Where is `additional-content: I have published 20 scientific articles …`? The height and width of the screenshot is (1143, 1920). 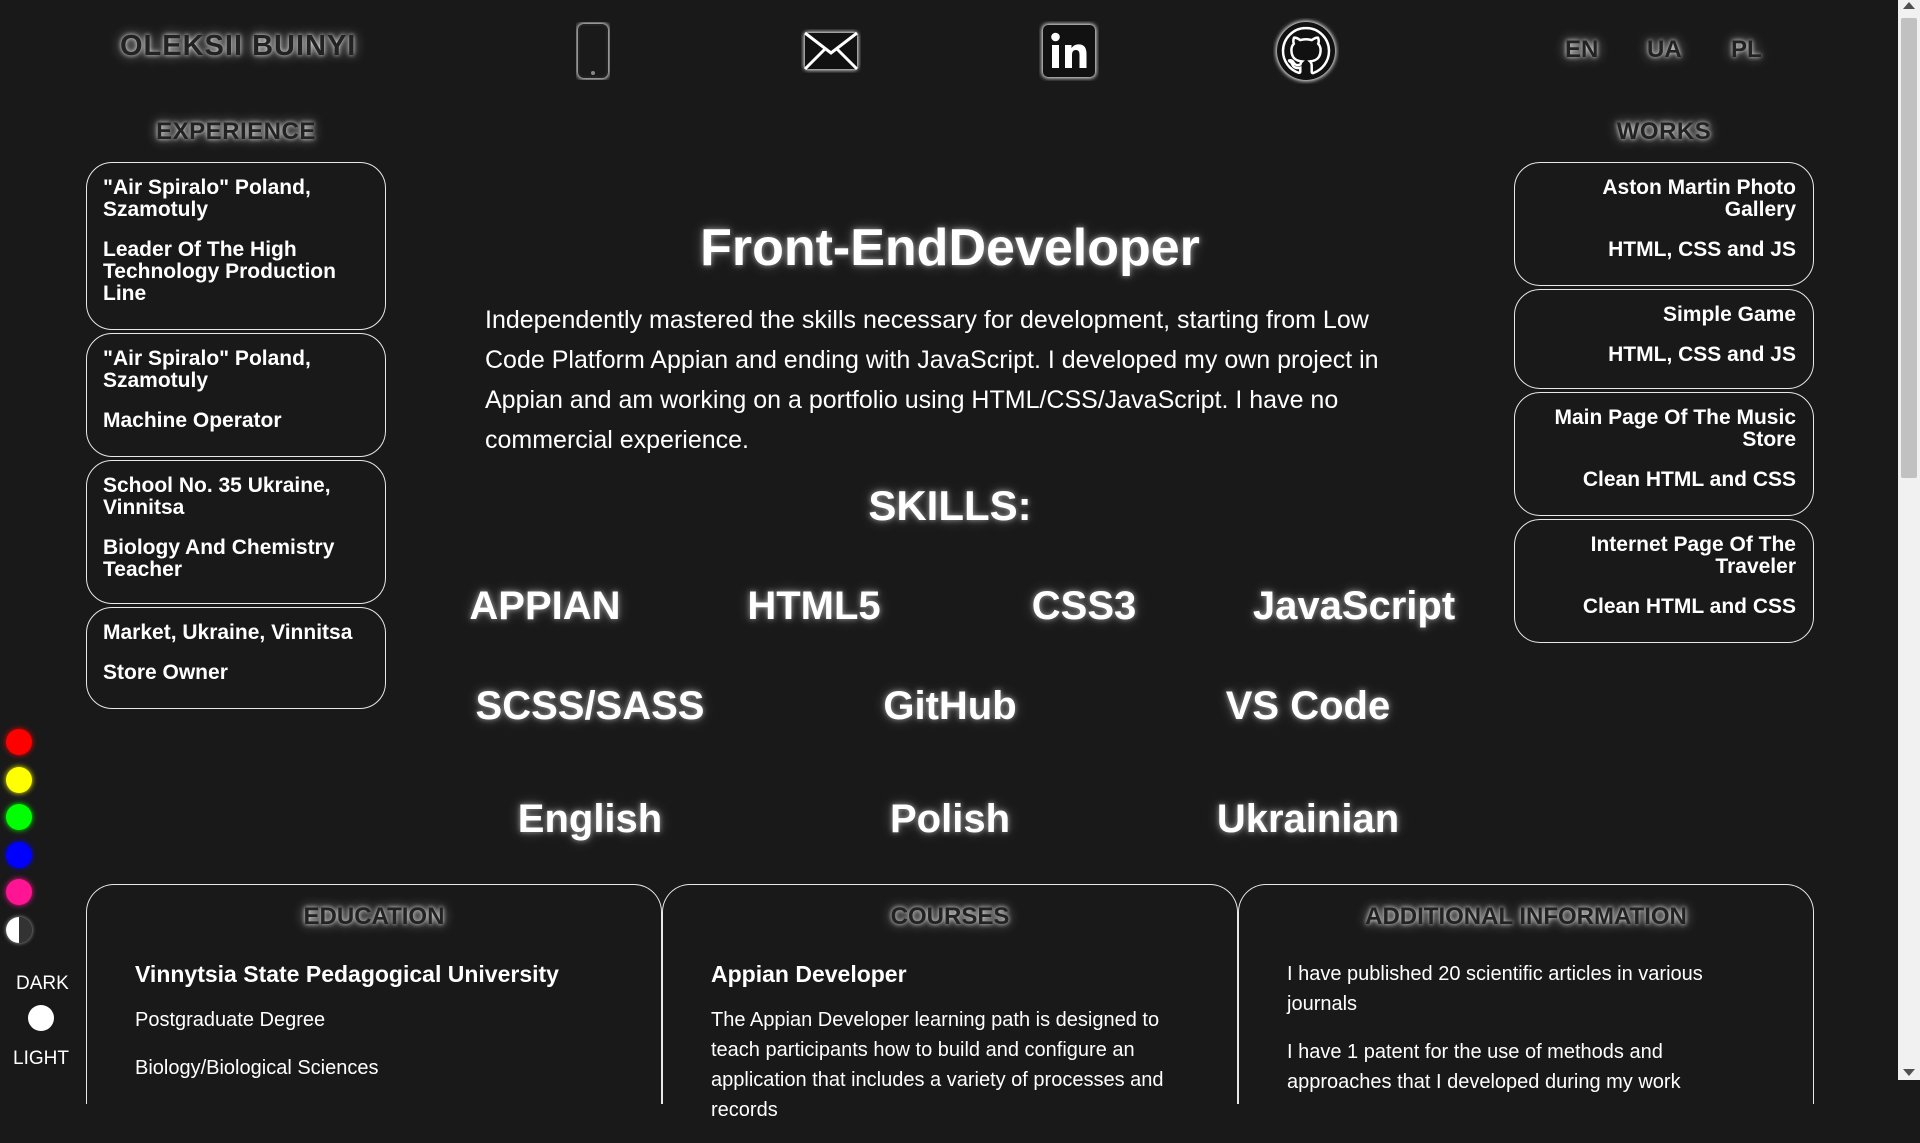
additional-content: I have published 20 scientific articles … is located at coordinates (1526, 1037).